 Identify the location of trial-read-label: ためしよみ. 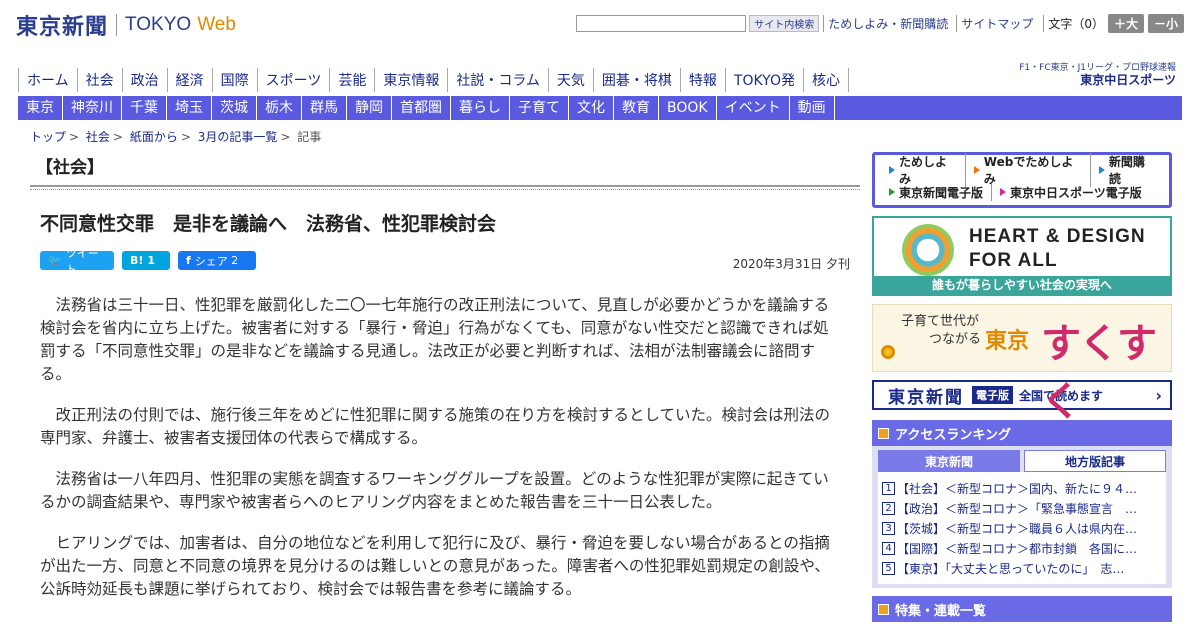
(923, 170).